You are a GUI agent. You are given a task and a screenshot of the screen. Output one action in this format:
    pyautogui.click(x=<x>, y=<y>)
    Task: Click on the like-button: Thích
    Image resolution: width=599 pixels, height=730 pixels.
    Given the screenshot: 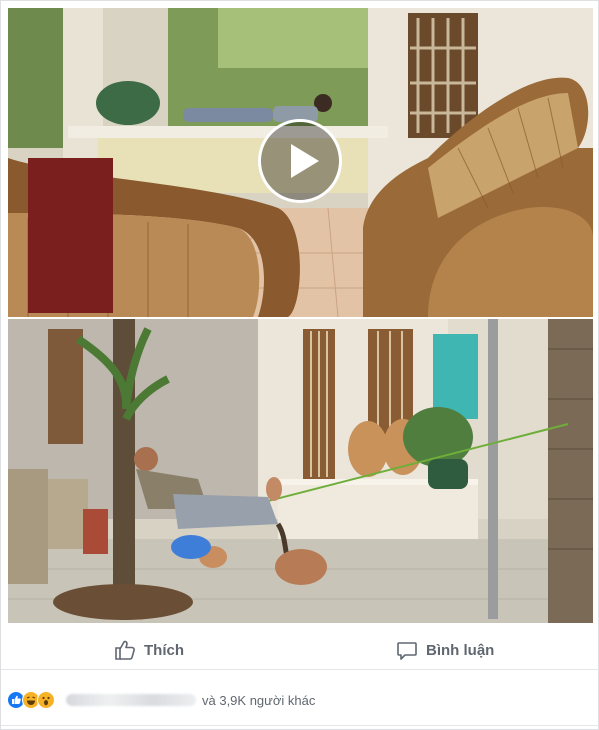 What is the action you would take?
    pyautogui.click(x=149, y=650)
    